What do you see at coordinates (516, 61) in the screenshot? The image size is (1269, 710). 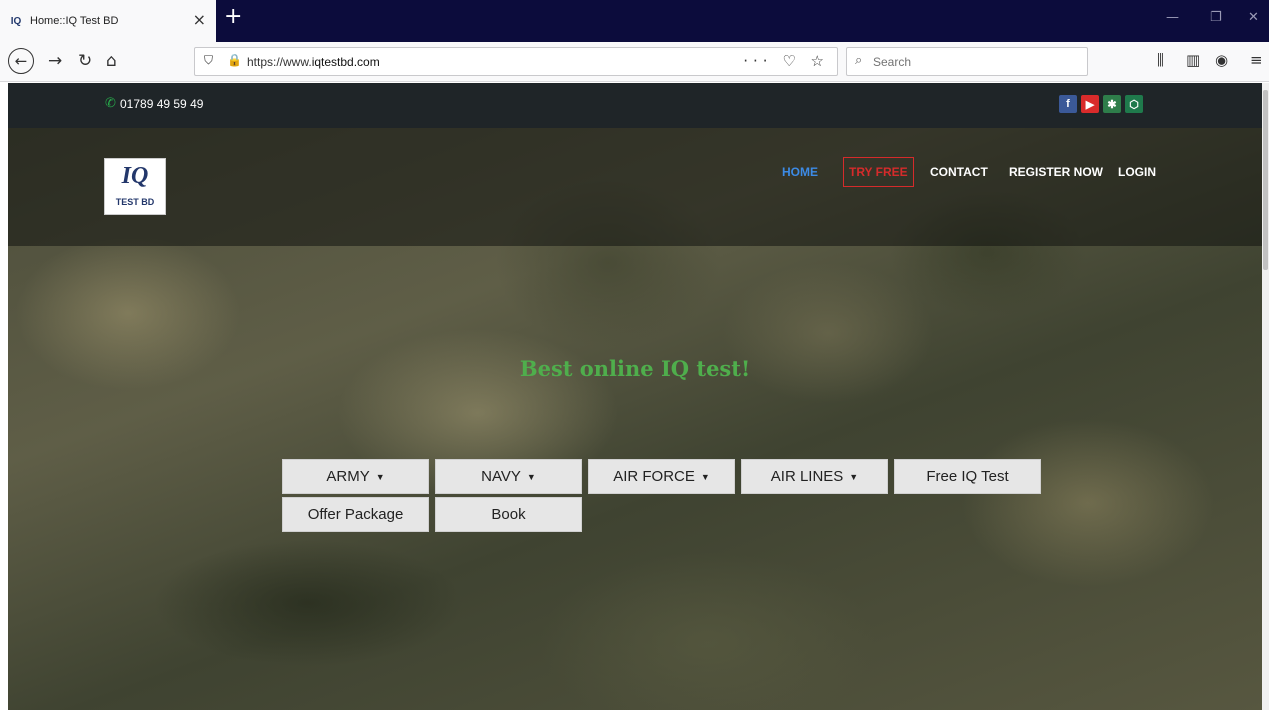 I see `url-bar: ⛉ 🔒 https://www.iqtestbd.com ··· ♡ ☆` at bounding box center [516, 61].